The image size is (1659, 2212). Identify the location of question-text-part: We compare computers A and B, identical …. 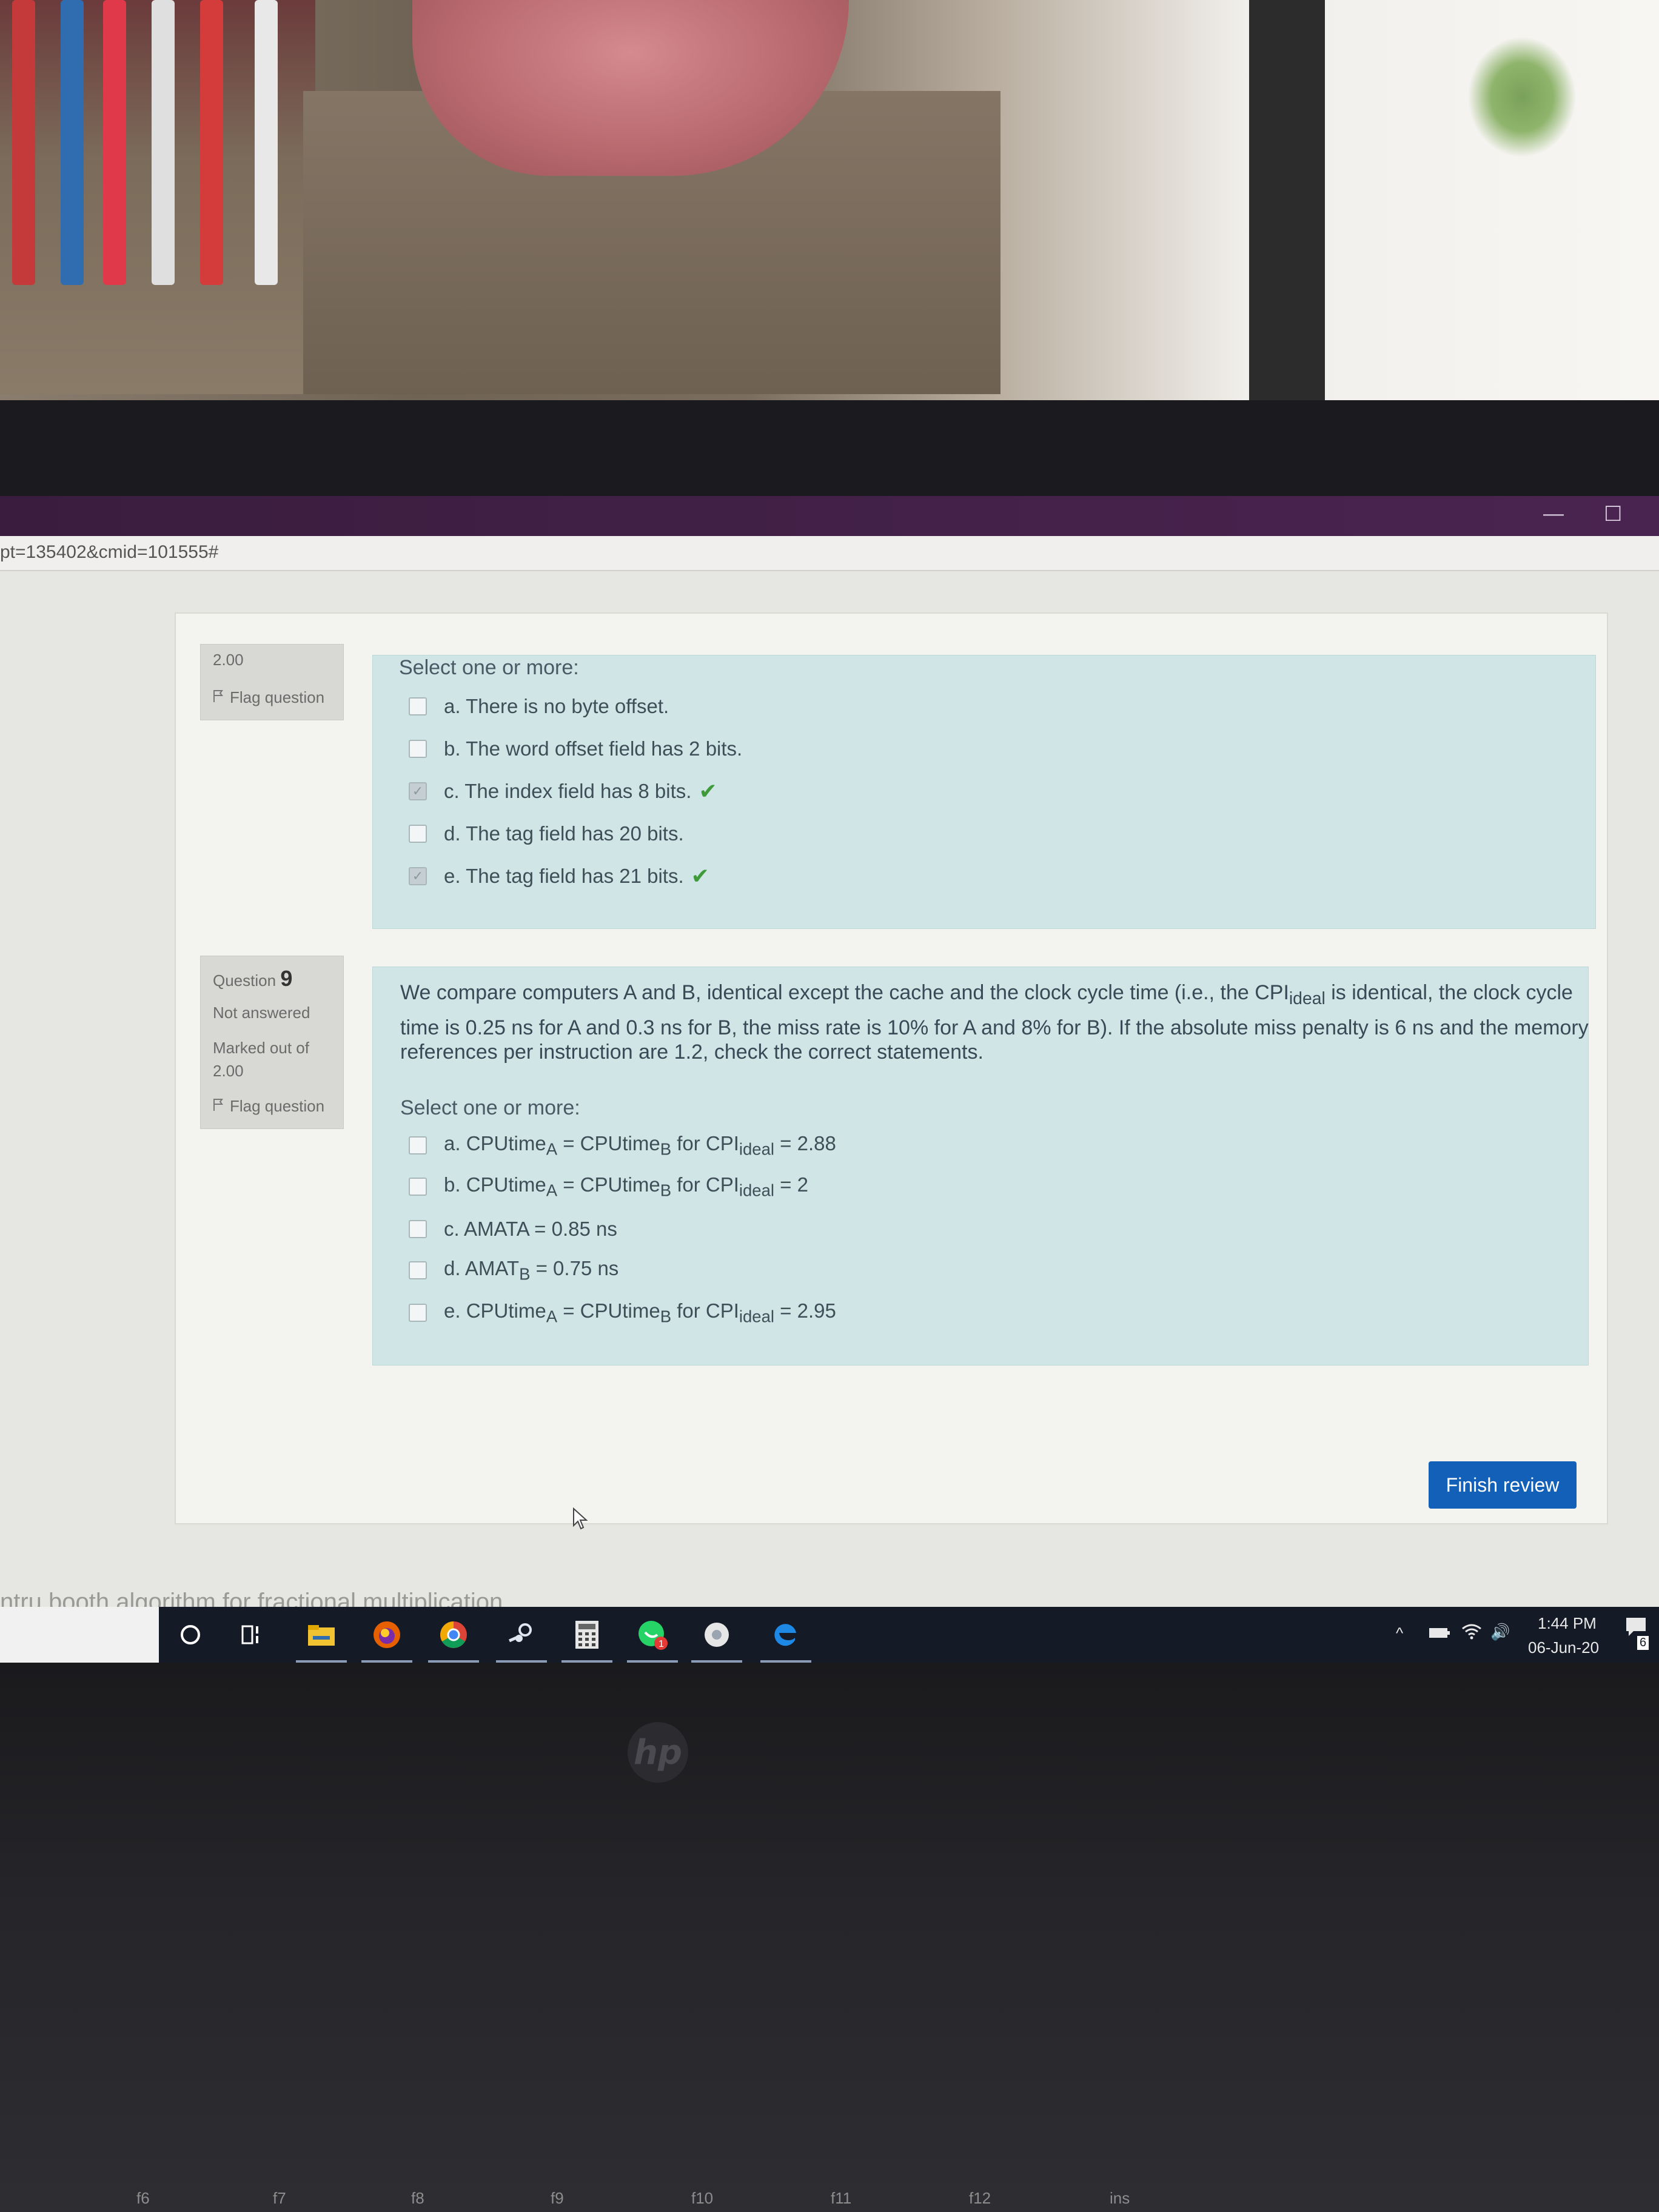
(844, 992).